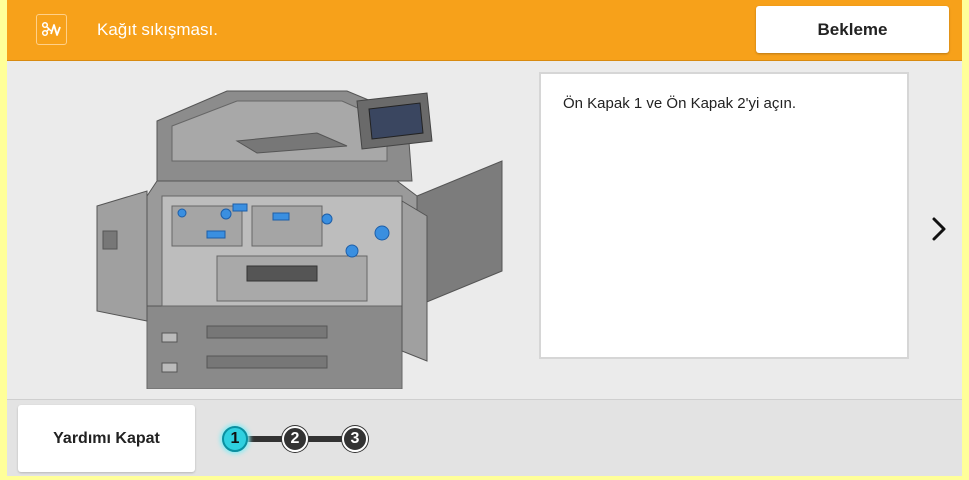  What do you see at coordinates (355, 439) in the screenshot?
I see `step-3: 3` at bounding box center [355, 439].